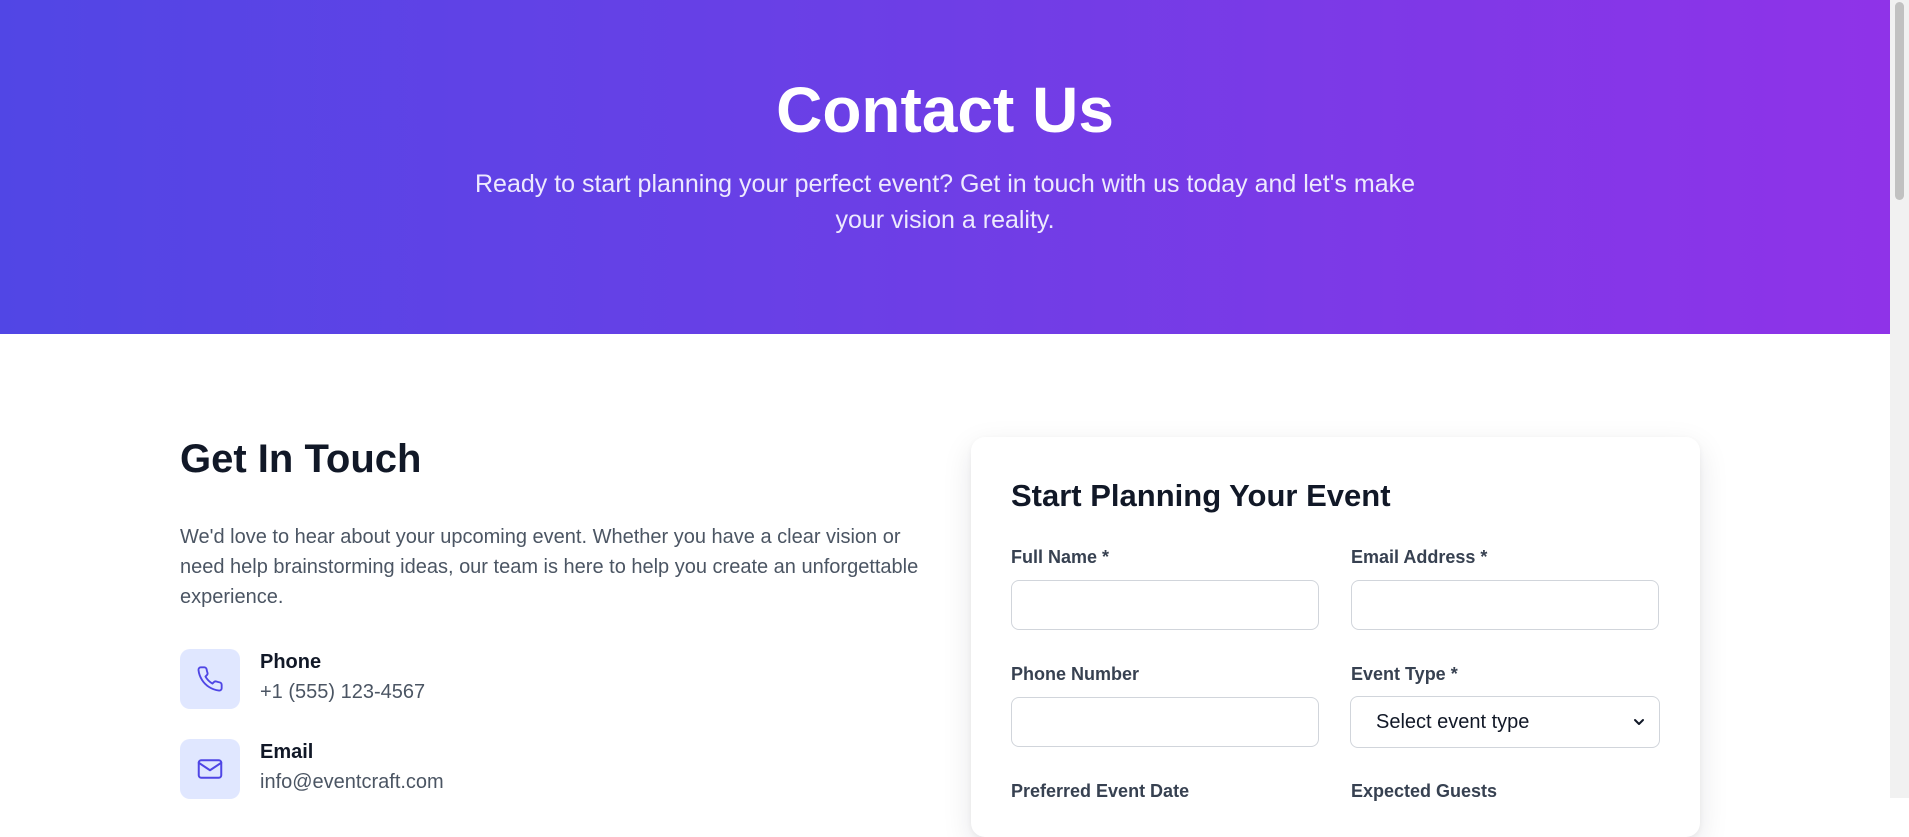 This screenshot has width=1909, height=837. I want to click on phone-label: Phone, so click(291, 662).